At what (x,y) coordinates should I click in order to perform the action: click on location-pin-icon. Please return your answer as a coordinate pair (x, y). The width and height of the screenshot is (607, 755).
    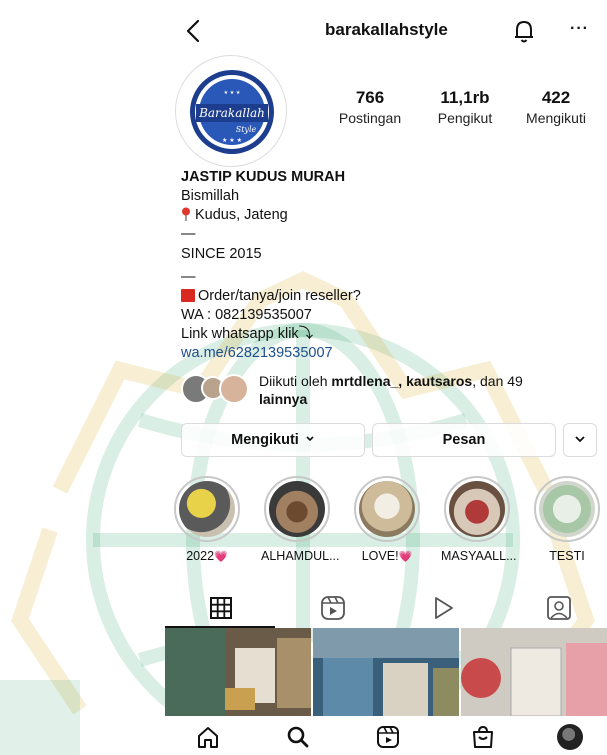
    Looking at the image, I should click on (186, 214).